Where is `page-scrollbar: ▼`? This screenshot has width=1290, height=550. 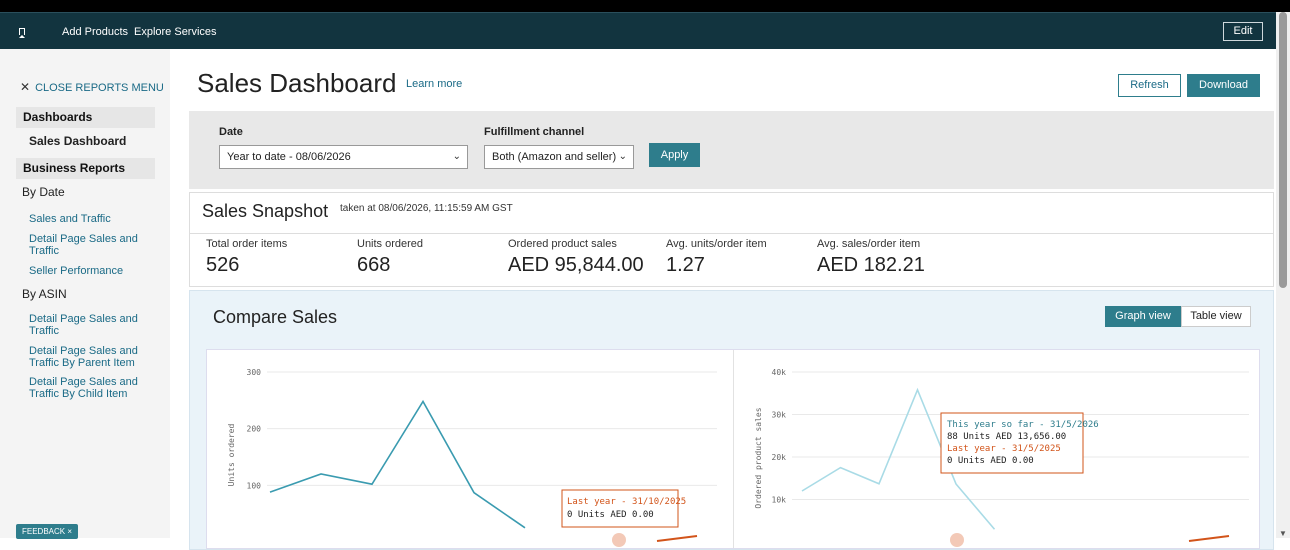
page-scrollbar: ▼ is located at coordinates (1283, 275).